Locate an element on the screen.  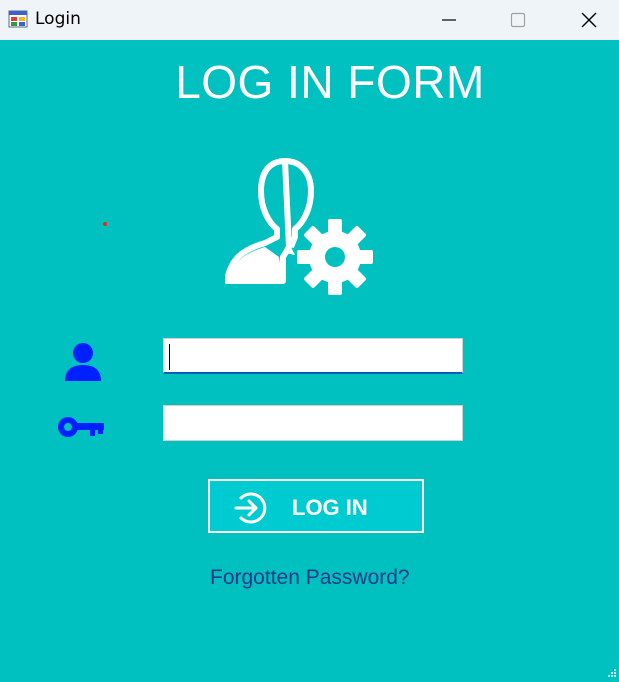
minimize-button is located at coordinates (449, 20).